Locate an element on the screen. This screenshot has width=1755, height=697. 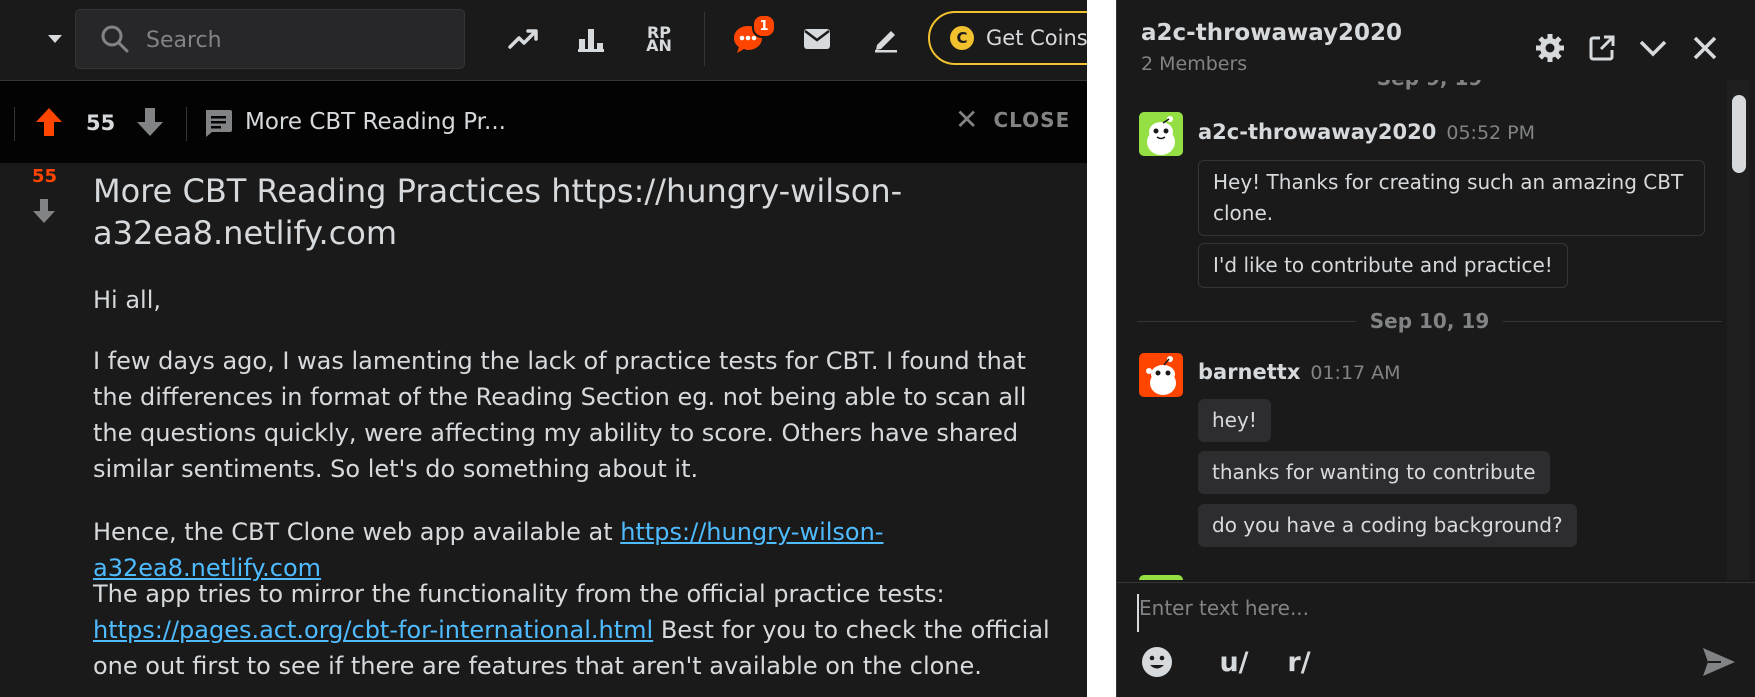
send-icon is located at coordinates (1719, 662).